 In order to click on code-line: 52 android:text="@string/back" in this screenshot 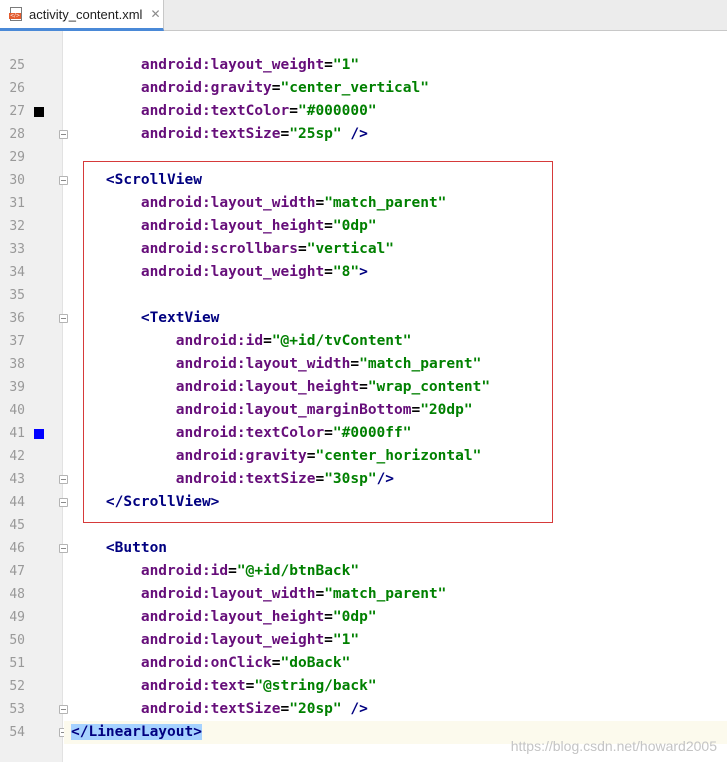, I will do `click(363, 686)`.